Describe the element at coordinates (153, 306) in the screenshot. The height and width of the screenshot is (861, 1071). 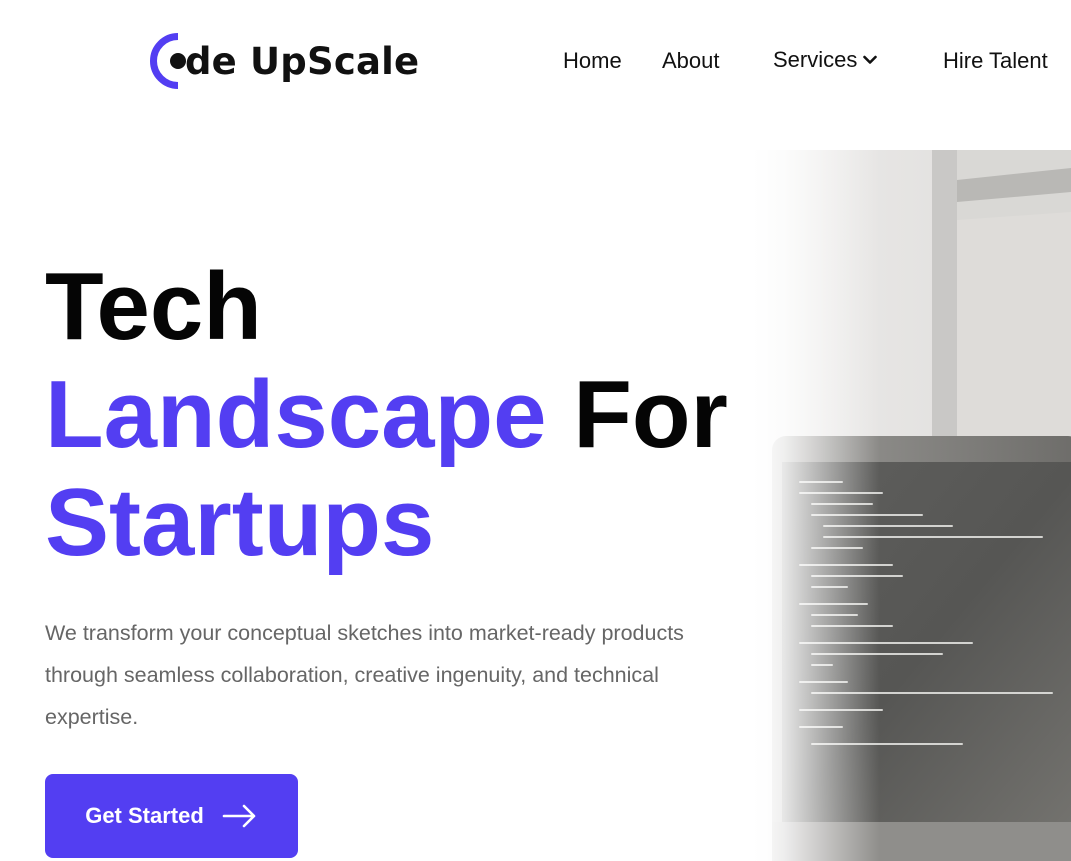
I see `headline-line-1: Tech` at that location.